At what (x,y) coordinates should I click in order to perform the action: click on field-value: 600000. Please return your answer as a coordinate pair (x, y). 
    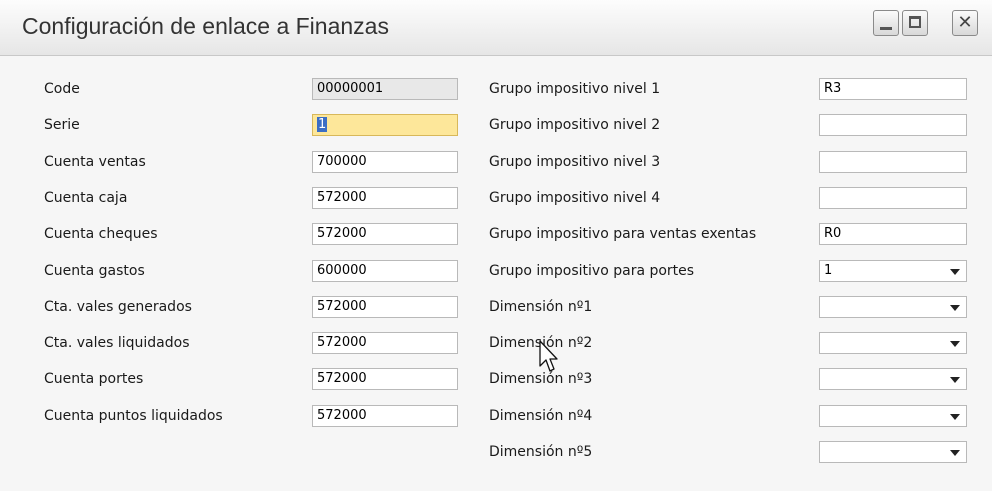
    Looking at the image, I should click on (342, 270).